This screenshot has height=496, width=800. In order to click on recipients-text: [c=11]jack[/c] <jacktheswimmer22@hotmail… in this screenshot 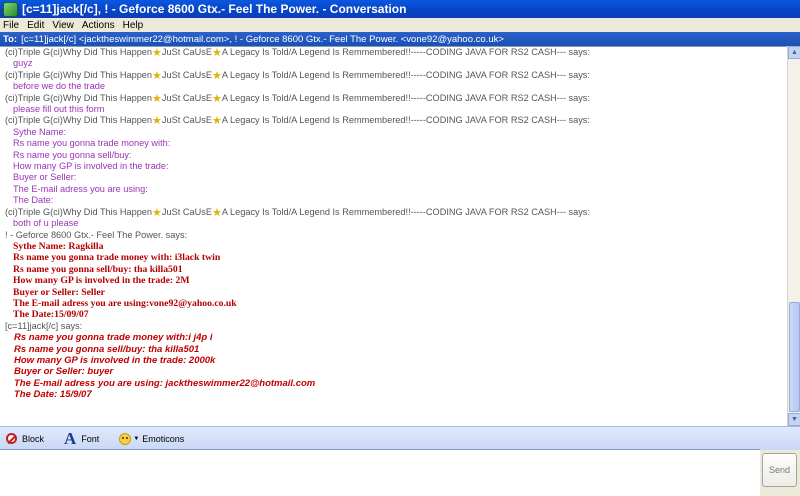, I will do `click(262, 39)`.